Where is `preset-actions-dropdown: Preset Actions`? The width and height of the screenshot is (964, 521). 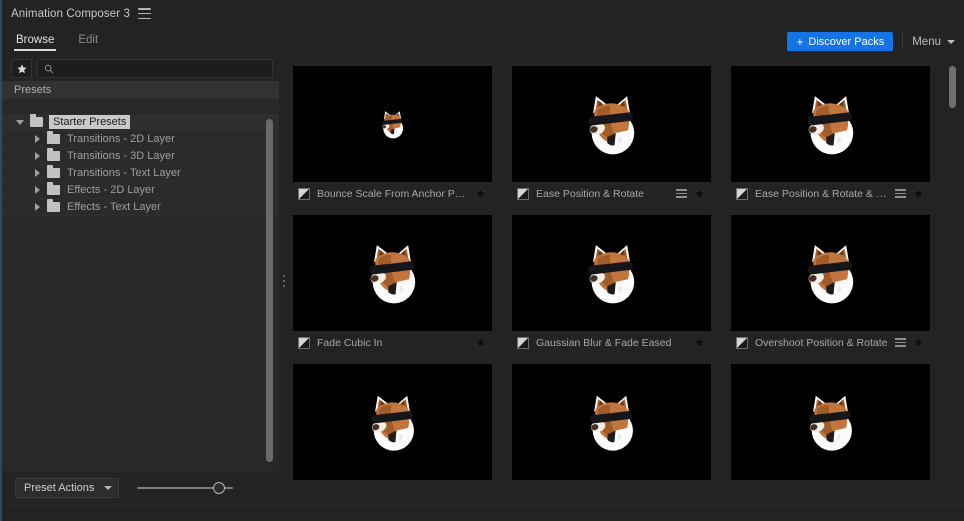 preset-actions-dropdown: Preset Actions is located at coordinates (67, 488).